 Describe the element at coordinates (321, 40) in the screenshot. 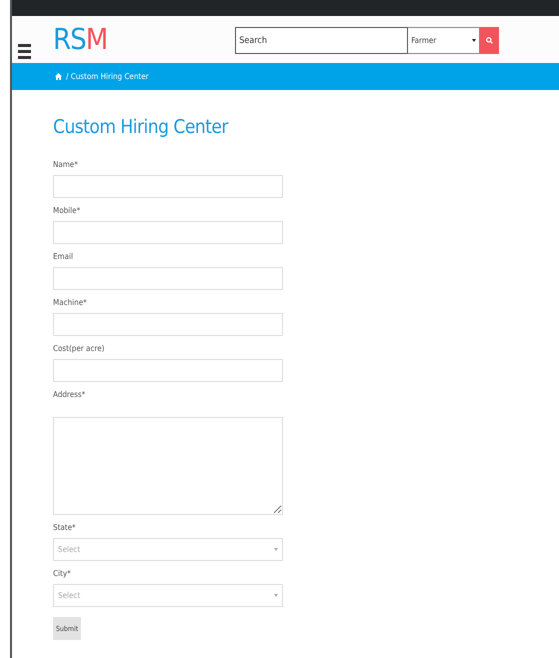

I see `search-field: Search` at that location.